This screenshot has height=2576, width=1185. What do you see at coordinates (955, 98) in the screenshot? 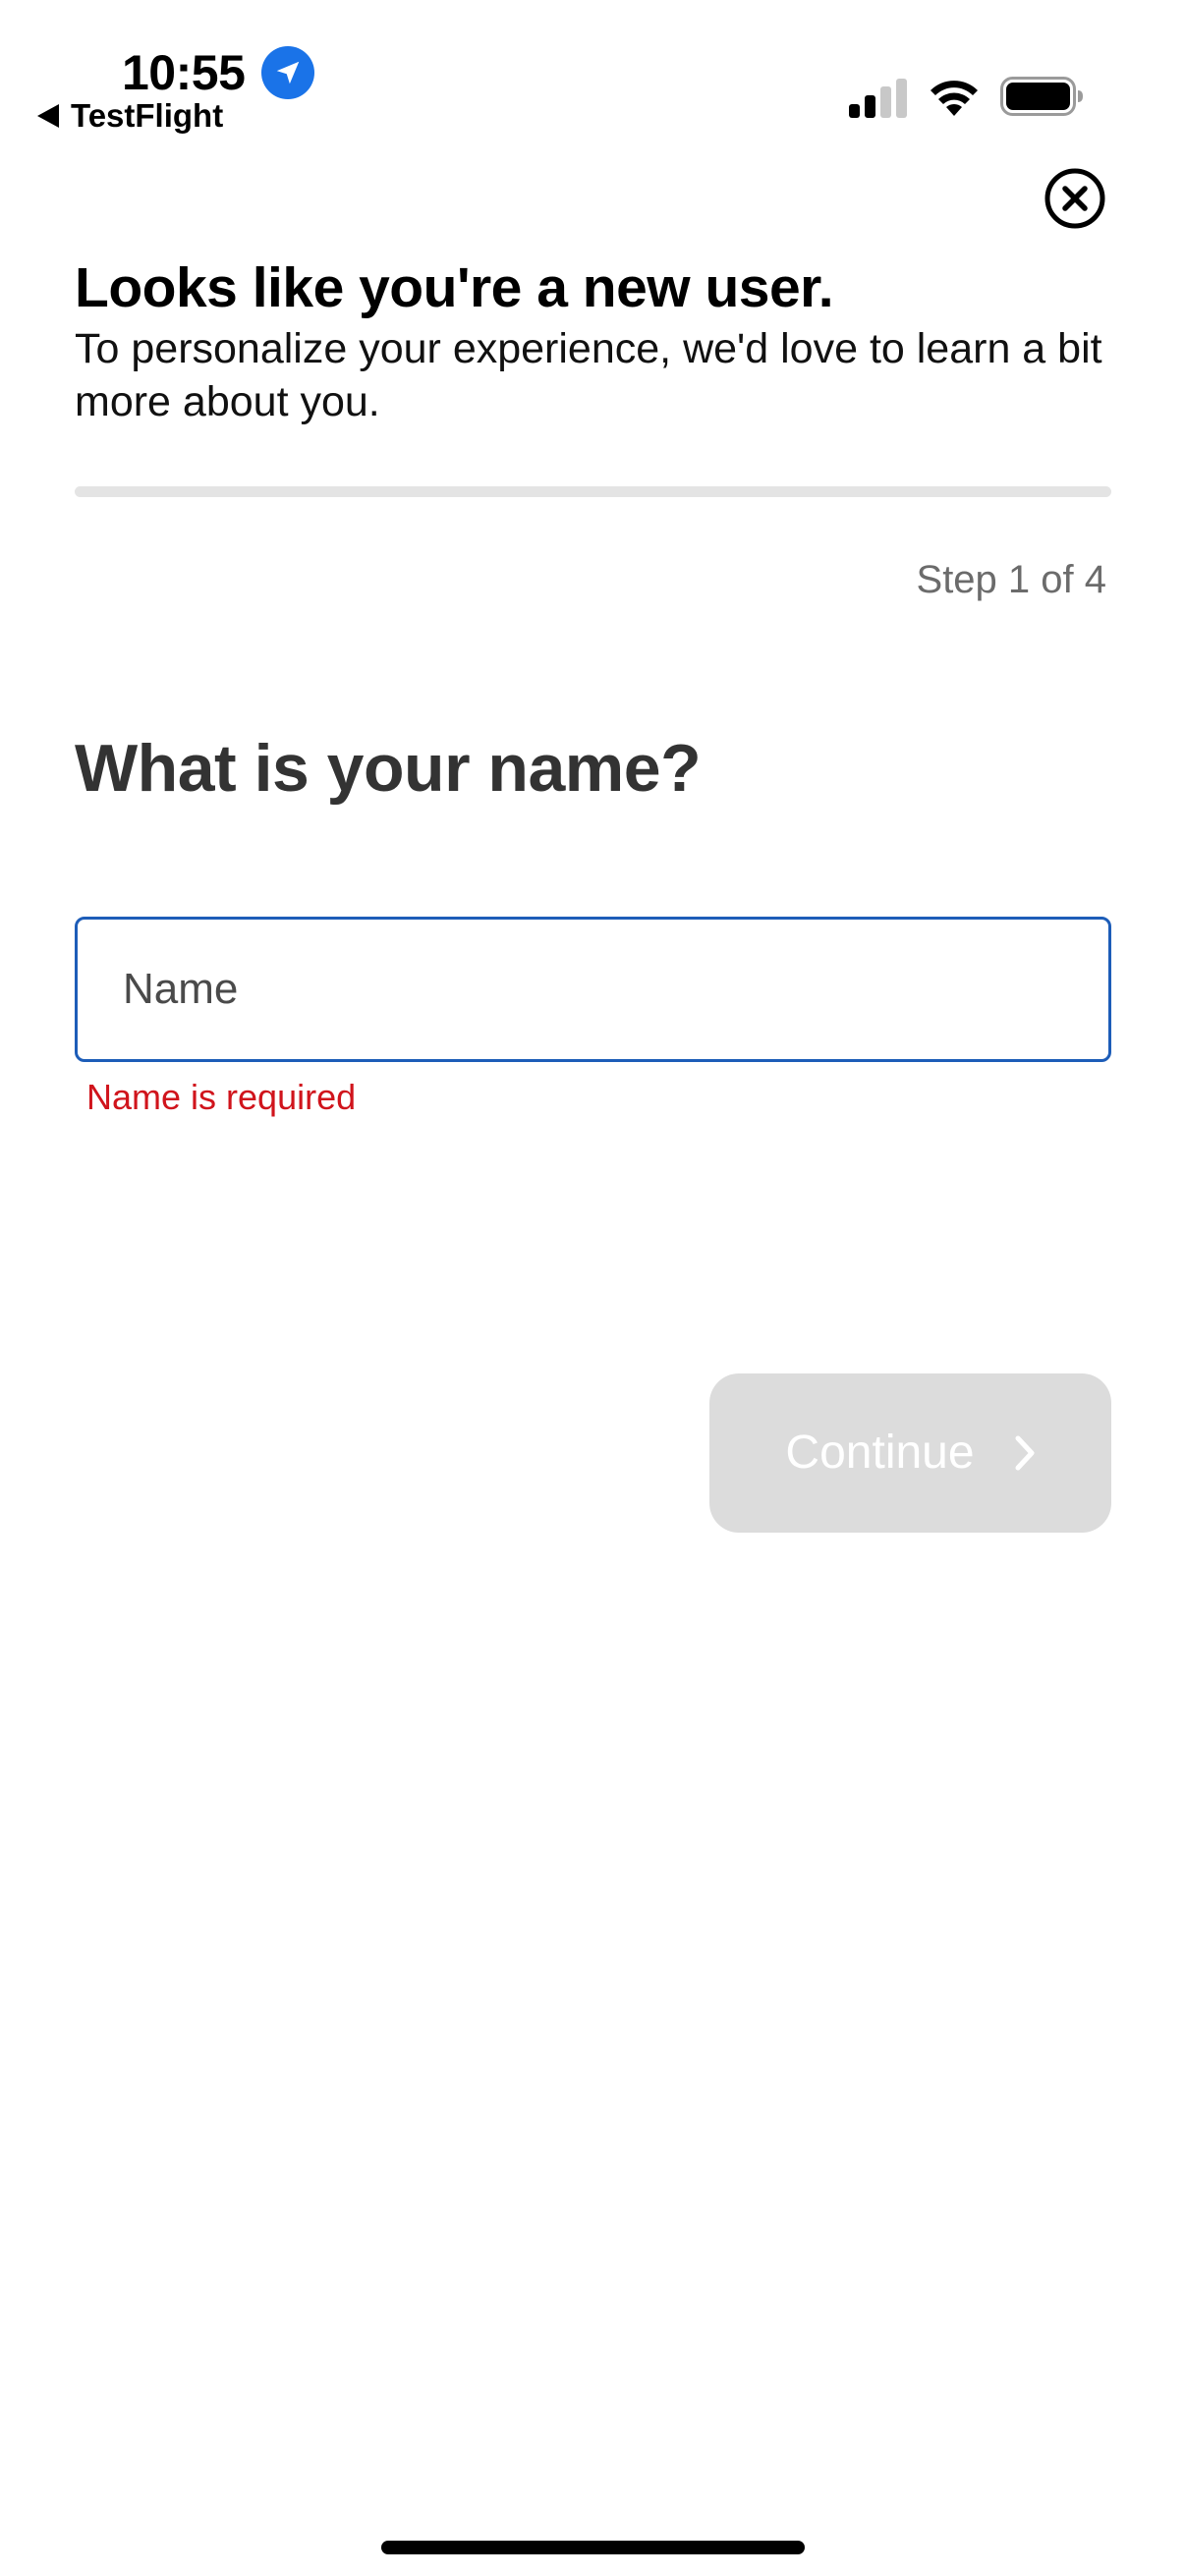
I see `wifi-icon` at bounding box center [955, 98].